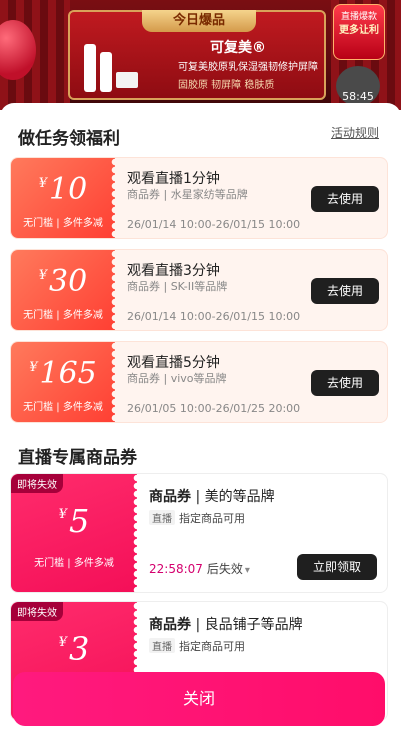  Describe the element at coordinates (199, 699) in the screenshot. I see `close-button: 关闭` at that location.